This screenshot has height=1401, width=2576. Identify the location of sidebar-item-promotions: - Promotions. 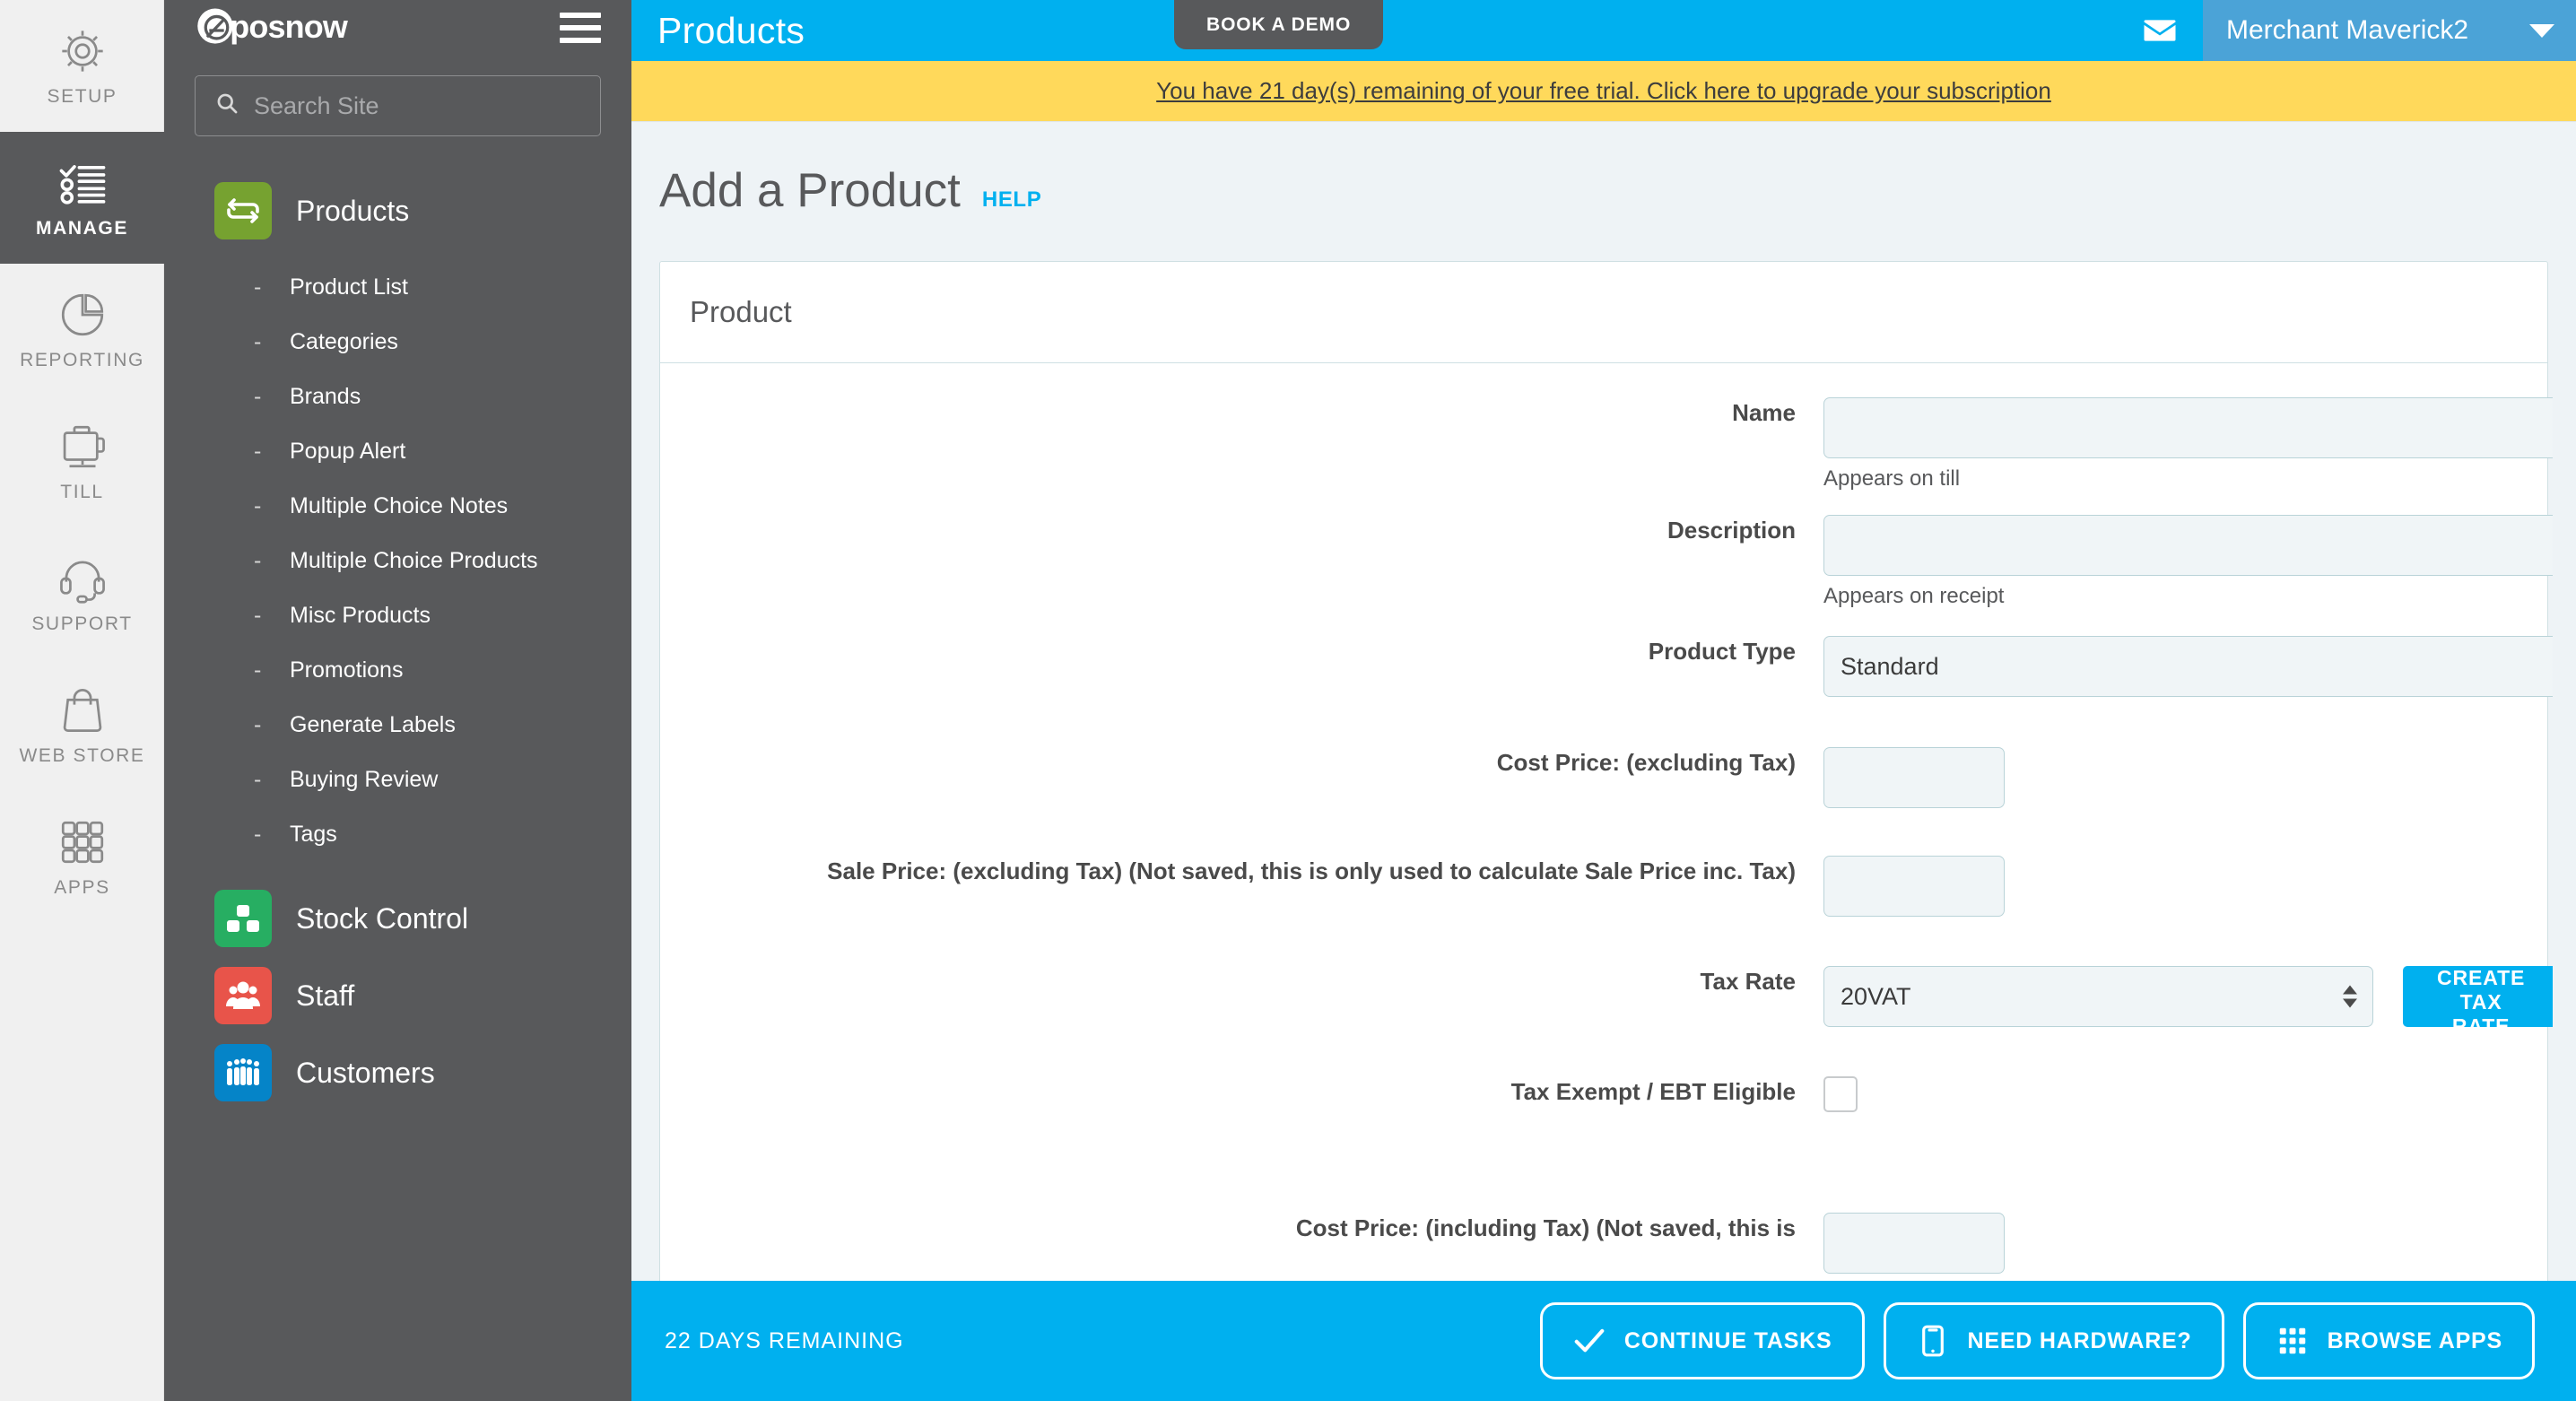
(397, 670).